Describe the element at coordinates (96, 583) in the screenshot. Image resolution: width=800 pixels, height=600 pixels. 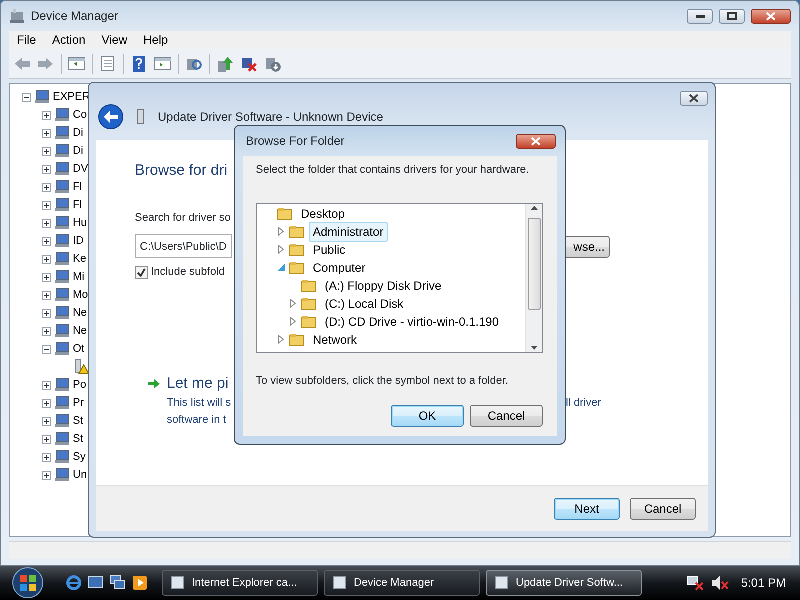
I see `desktop-icon` at that location.